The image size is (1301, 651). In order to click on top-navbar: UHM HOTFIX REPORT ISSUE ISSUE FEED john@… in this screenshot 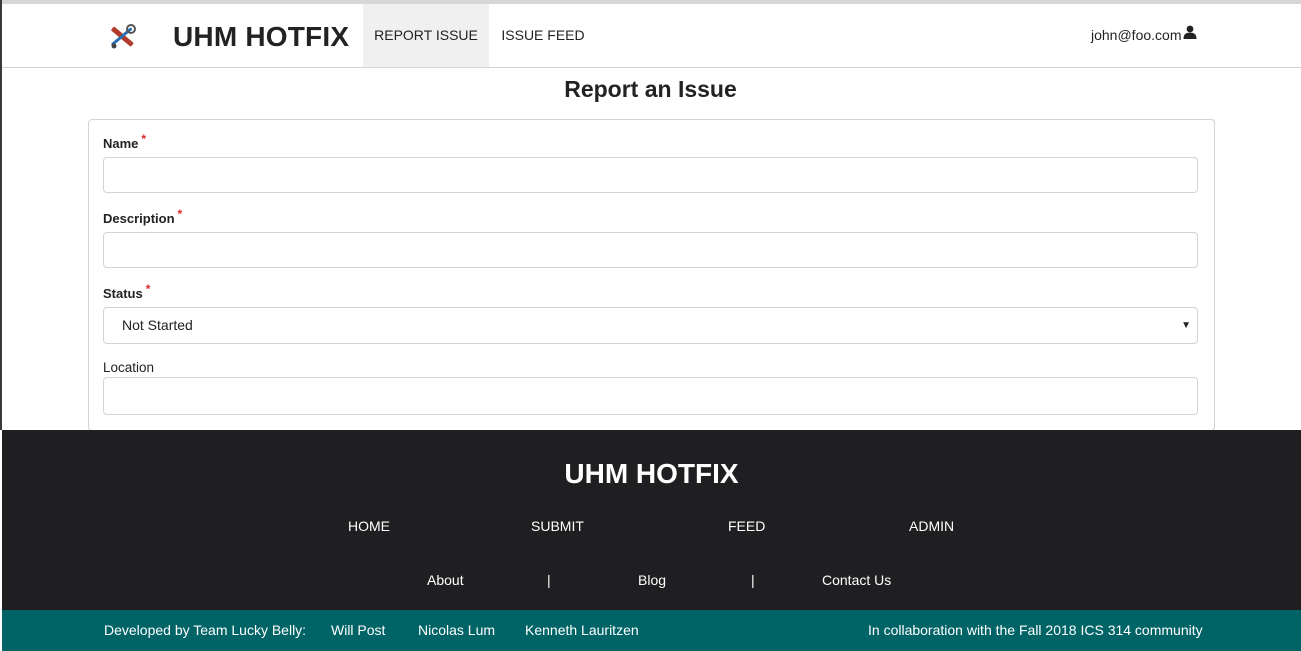, I will do `click(651, 36)`.